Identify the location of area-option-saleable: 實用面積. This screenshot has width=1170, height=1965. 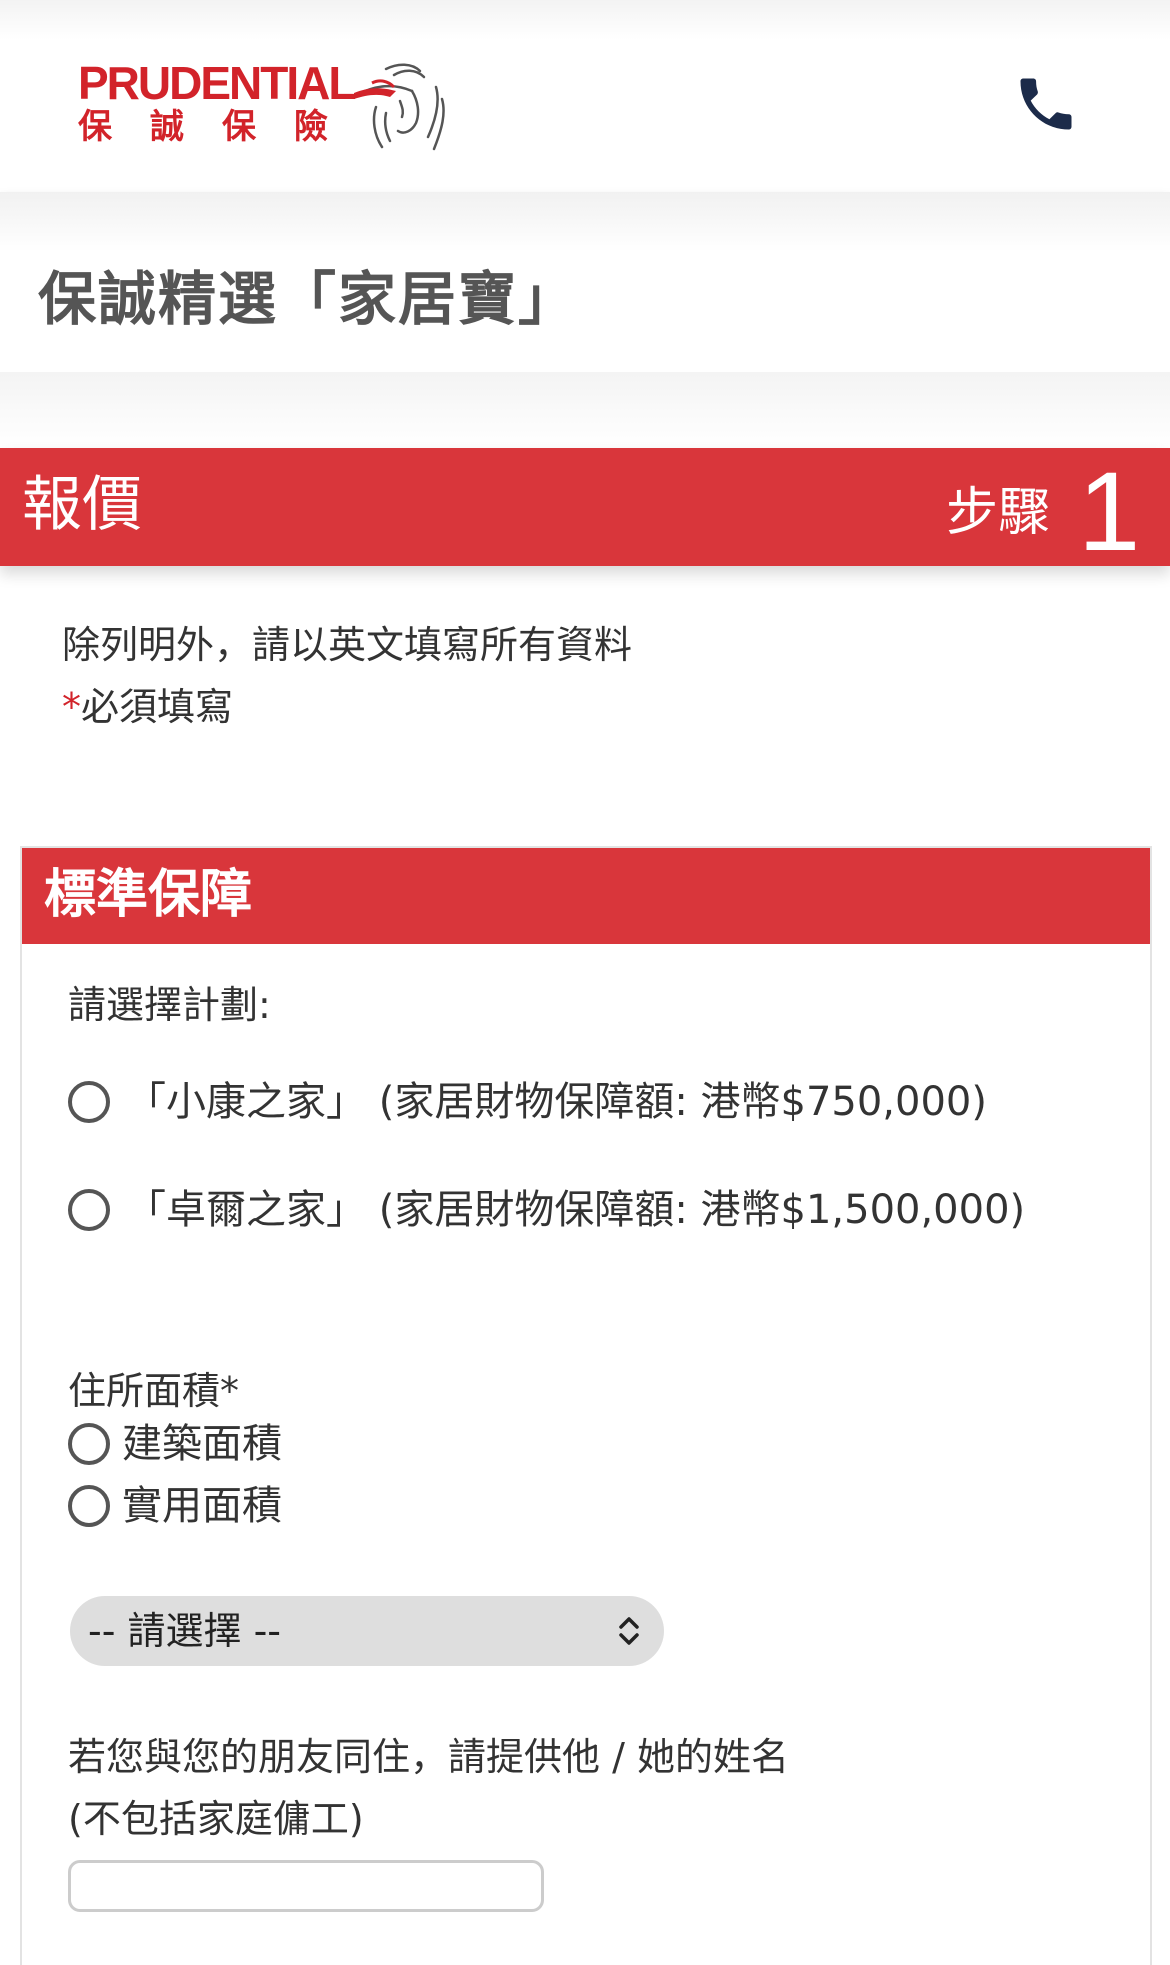
(175, 1506).